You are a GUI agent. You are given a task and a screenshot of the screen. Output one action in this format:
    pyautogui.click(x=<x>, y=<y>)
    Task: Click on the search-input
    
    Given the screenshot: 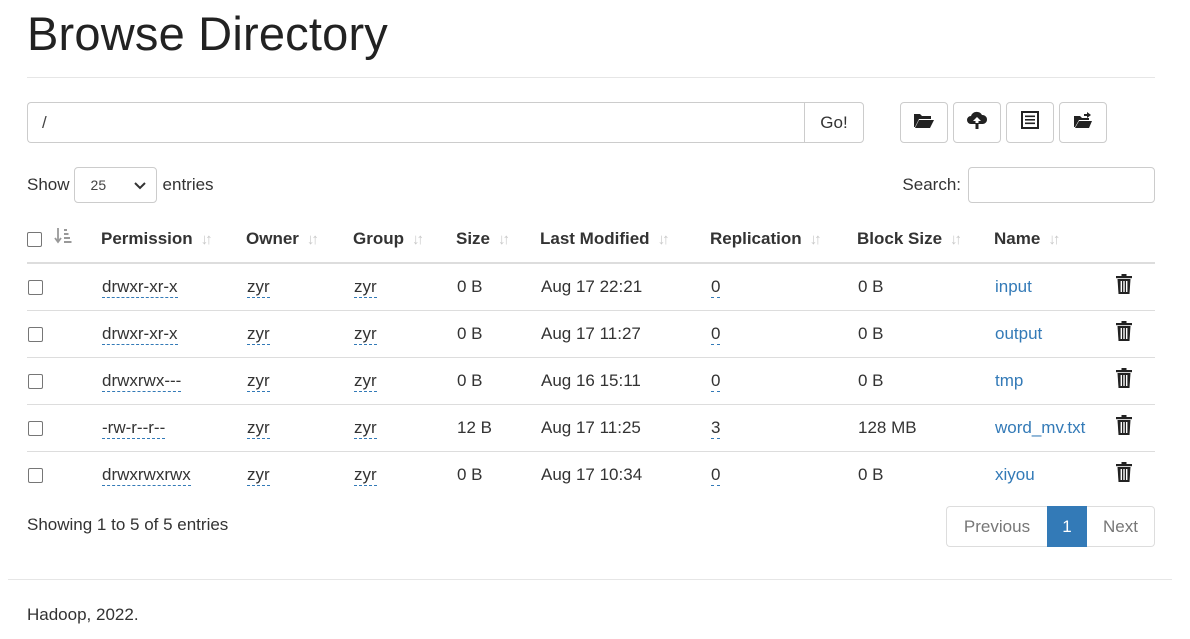 What is the action you would take?
    pyautogui.click(x=1061, y=185)
    